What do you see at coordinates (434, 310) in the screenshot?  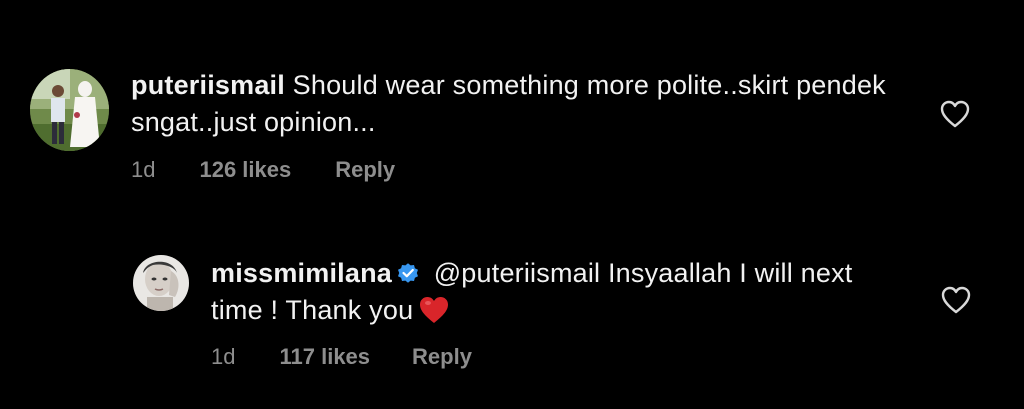 I see `red-heart-emoji-icon` at bounding box center [434, 310].